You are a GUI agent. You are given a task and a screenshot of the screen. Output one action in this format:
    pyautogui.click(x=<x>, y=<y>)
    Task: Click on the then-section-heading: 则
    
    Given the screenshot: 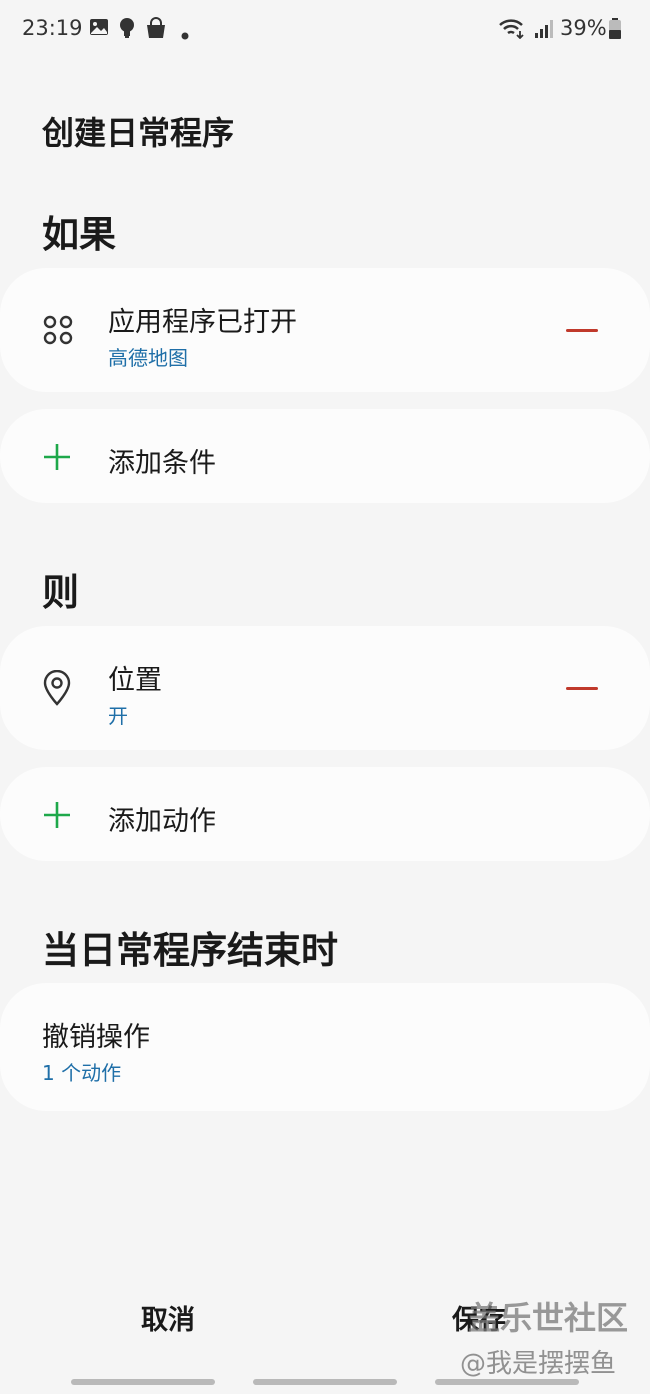 What is the action you would take?
    pyautogui.click(x=60, y=592)
    